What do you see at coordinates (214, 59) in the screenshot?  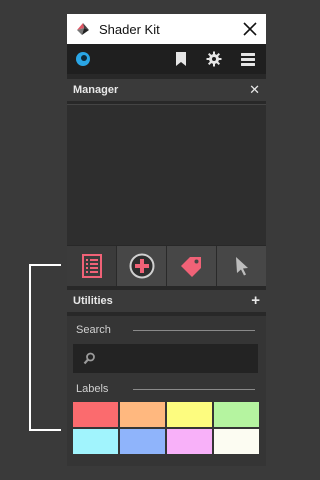 I see `gear-icon` at bounding box center [214, 59].